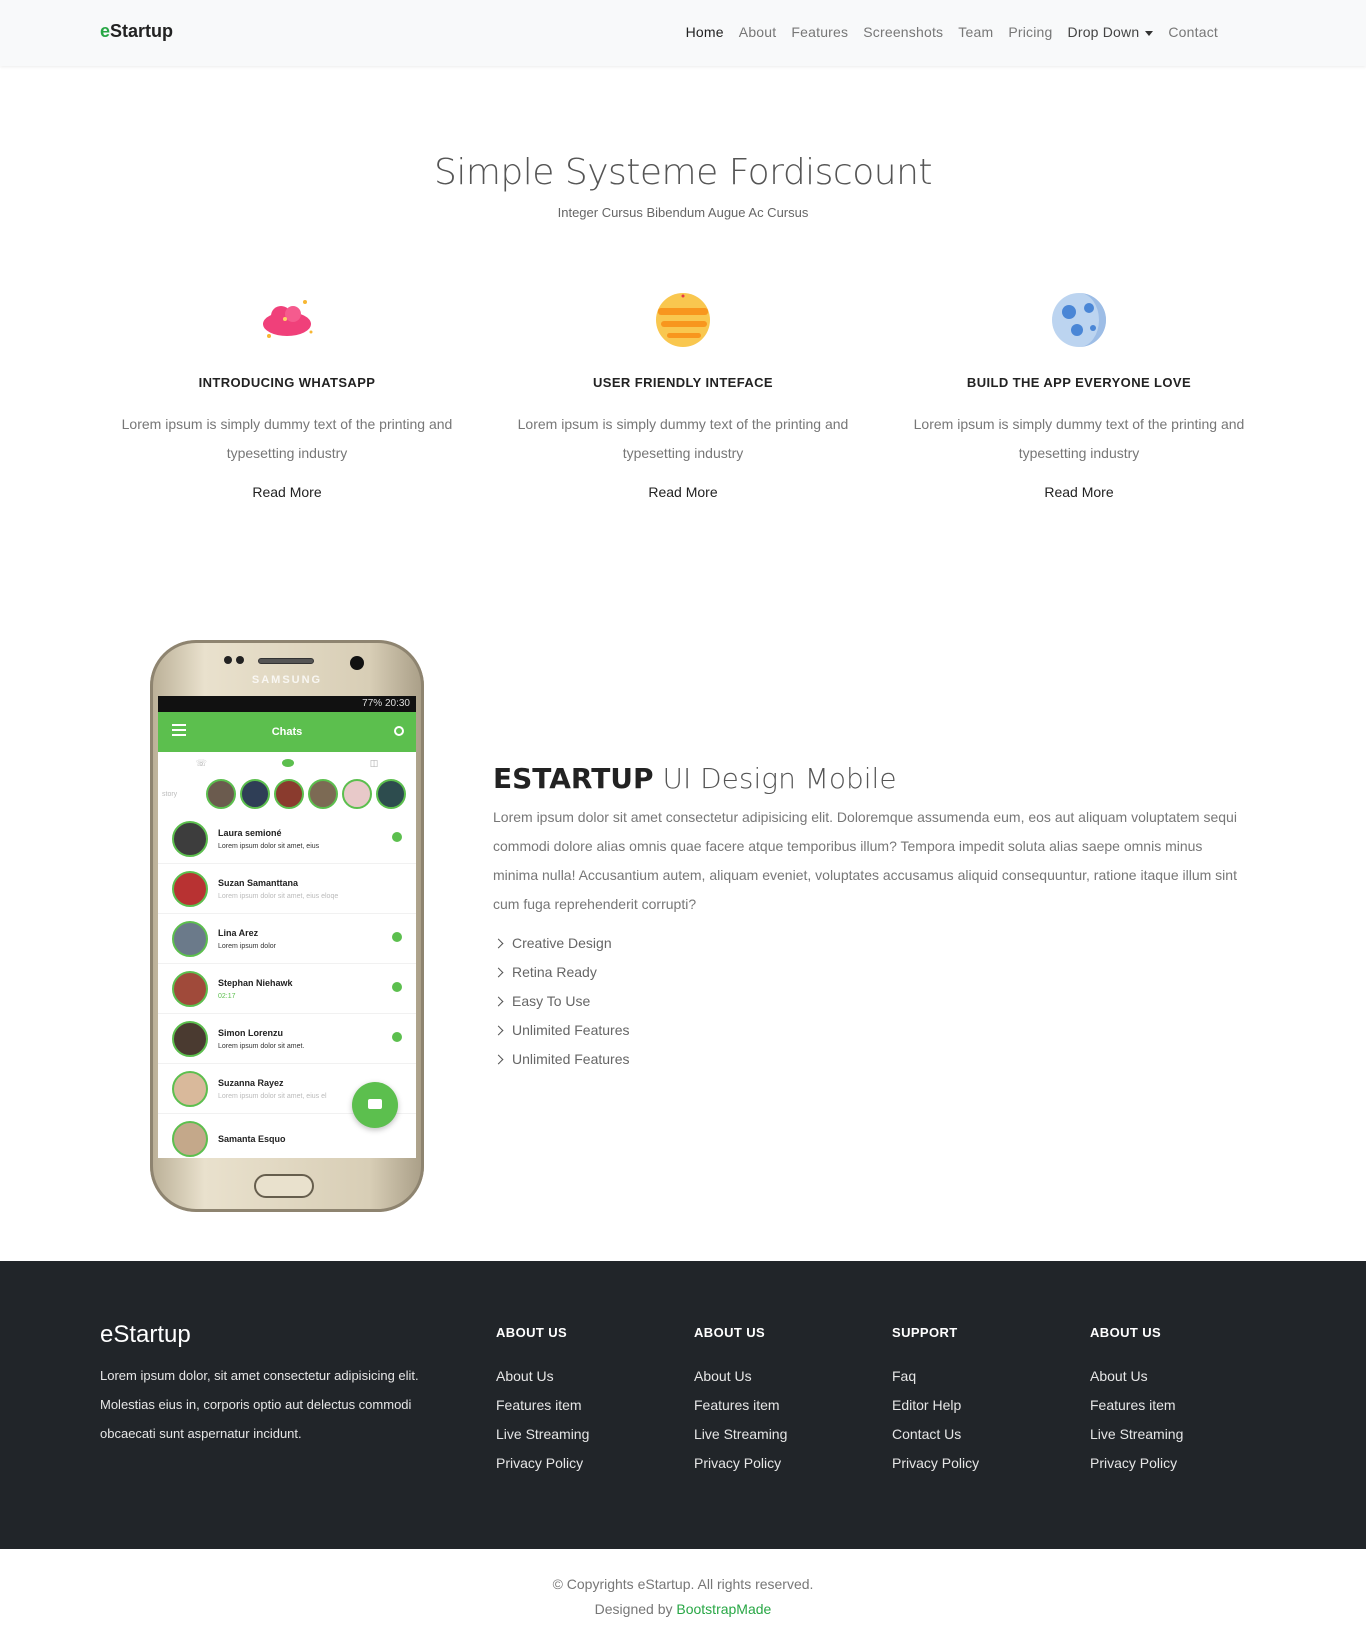  Describe the element at coordinates (1149, 33) in the screenshot. I see `caret-down-icon` at that location.